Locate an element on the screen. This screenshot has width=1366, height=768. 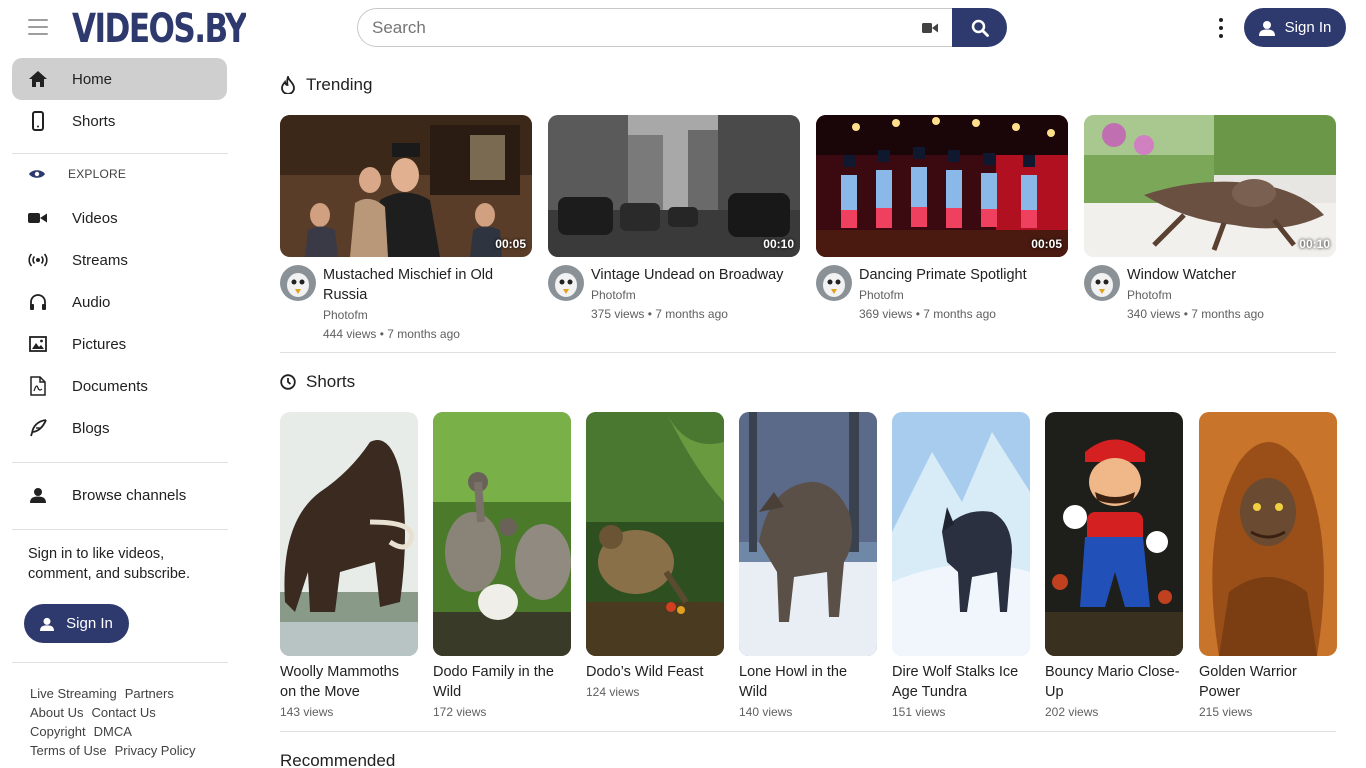
video-stats: 369 views • 7 months ago is located at coordinates (927, 314).